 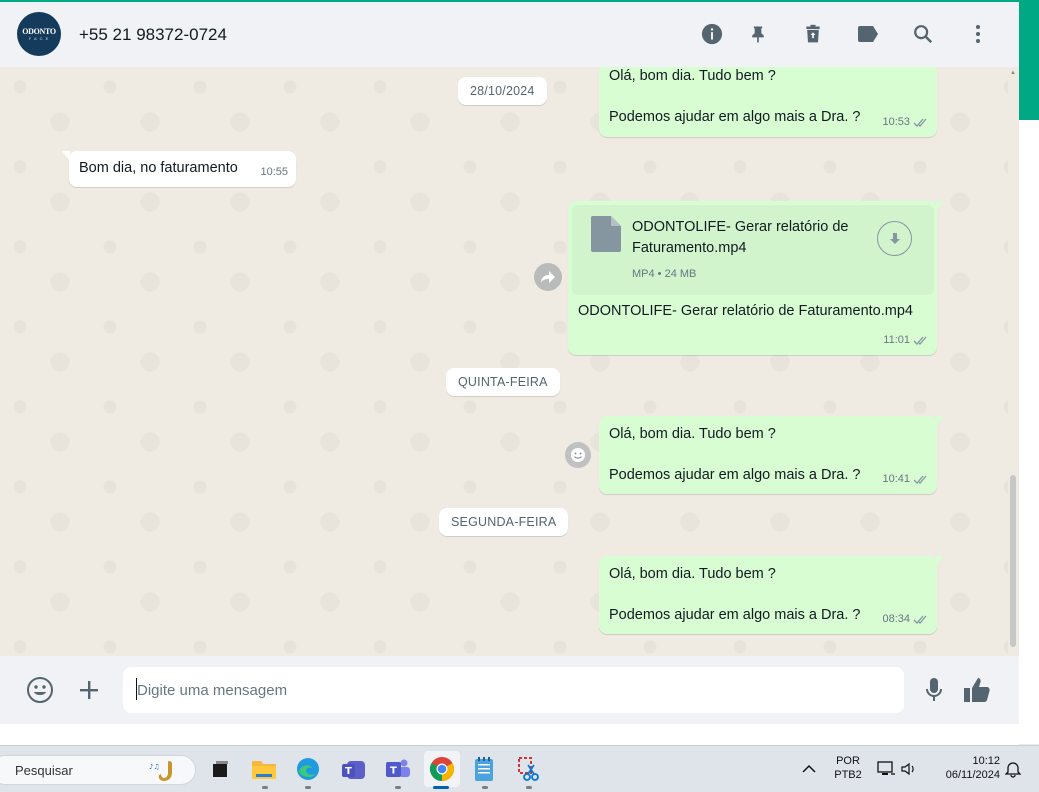 What do you see at coordinates (39, 38) in the screenshot?
I see `avatar-logo-subtext: F A C E` at bounding box center [39, 38].